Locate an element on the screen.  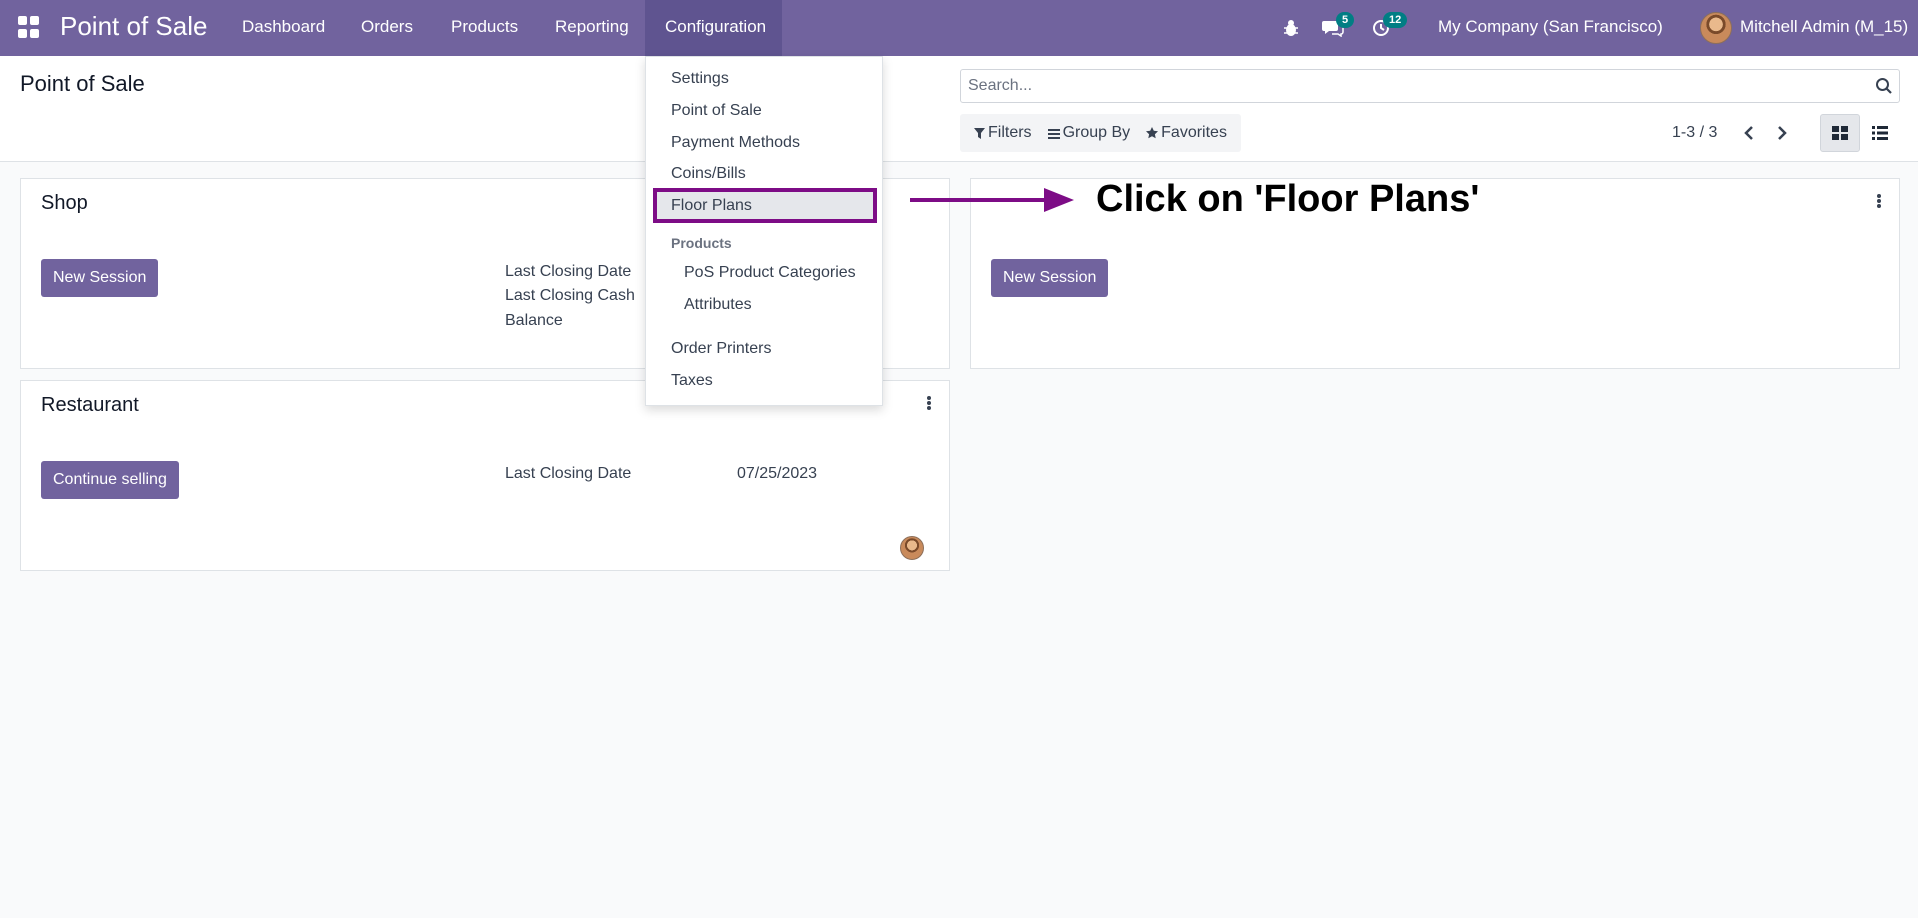
activities-count-badge: 12 is located at coordinates (1395, 20).